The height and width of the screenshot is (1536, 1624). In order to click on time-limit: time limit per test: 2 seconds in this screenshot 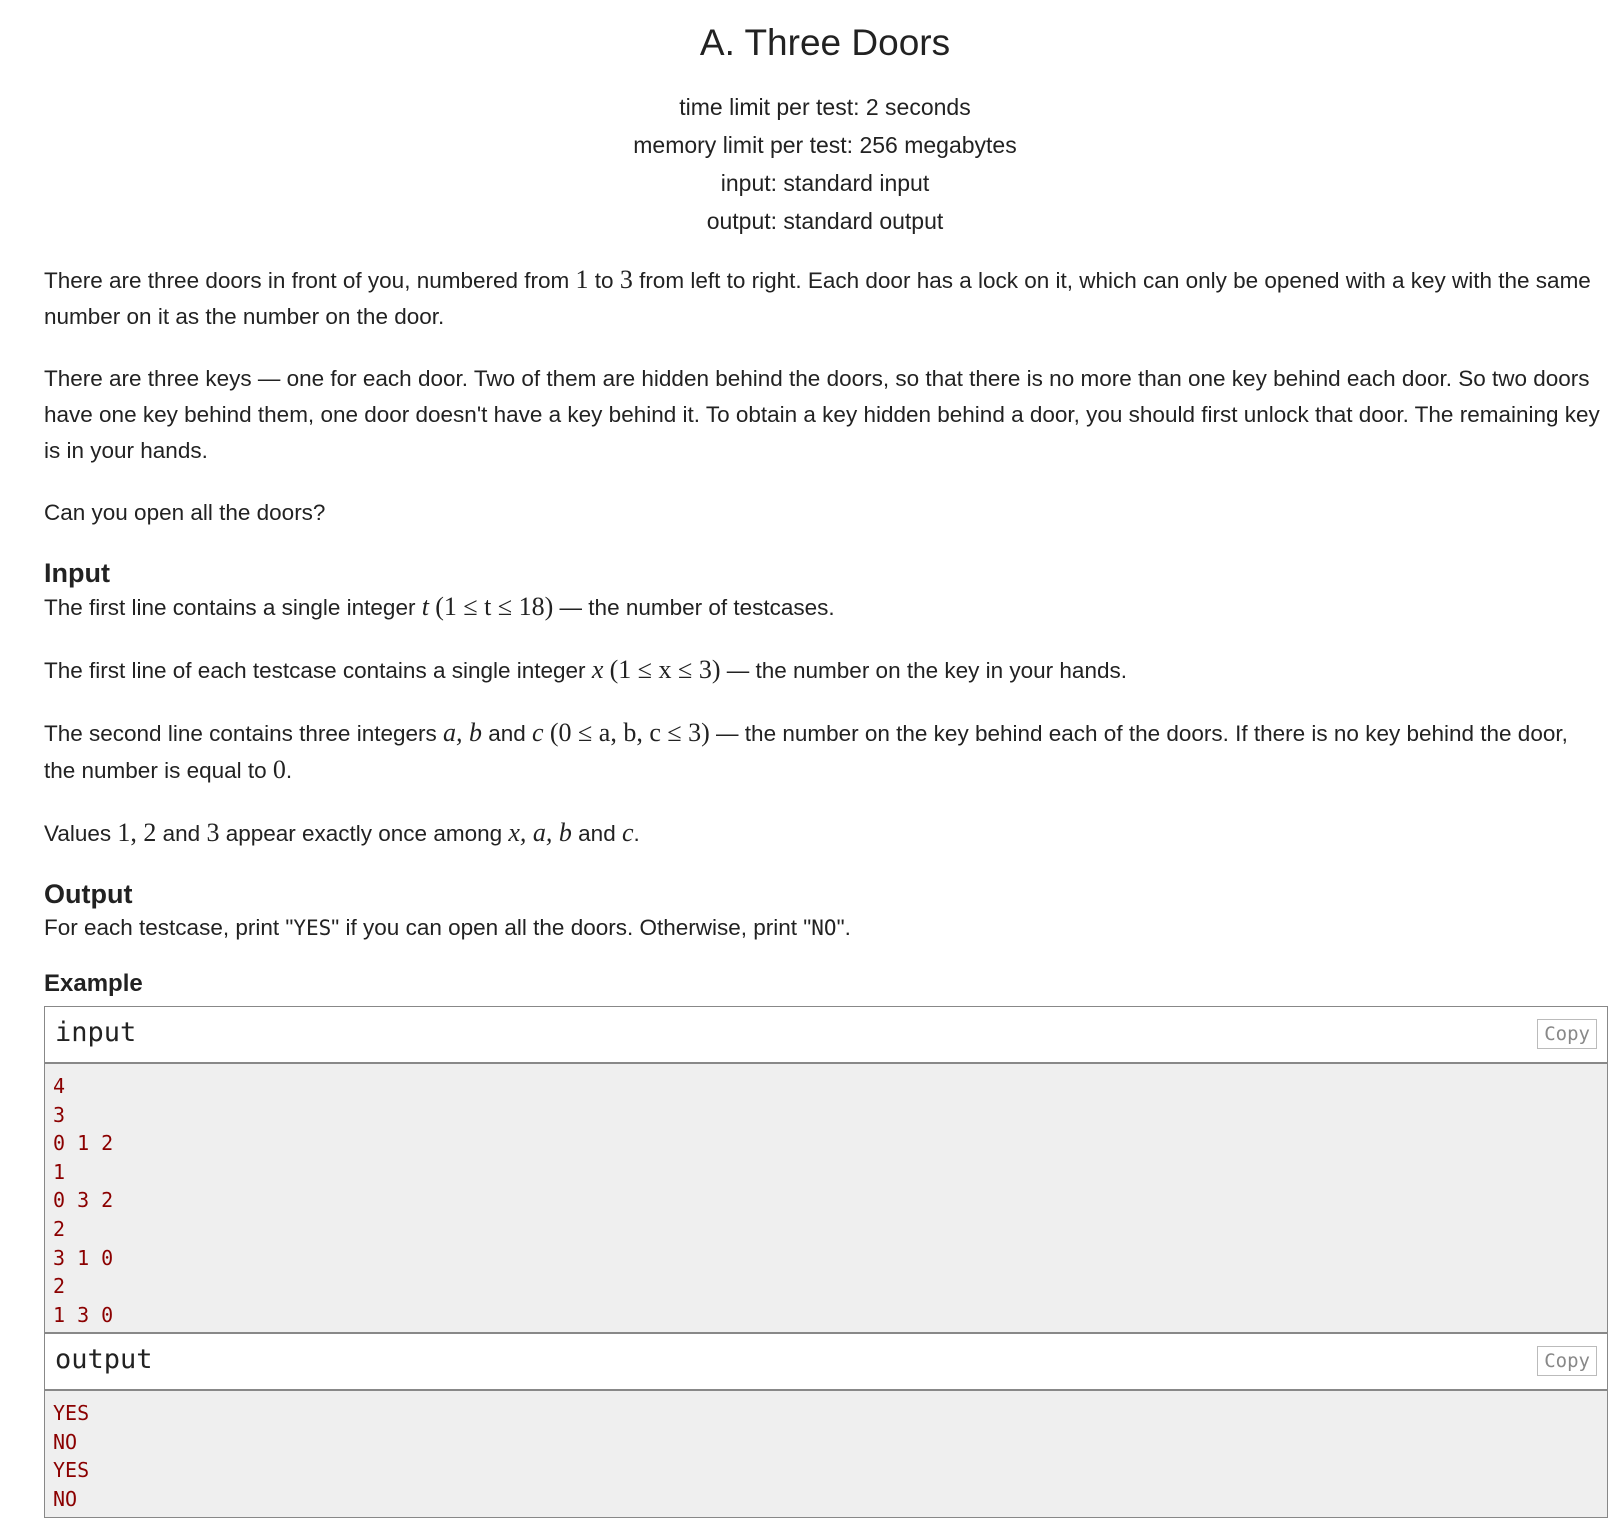, I will do `click(825, 107)`.